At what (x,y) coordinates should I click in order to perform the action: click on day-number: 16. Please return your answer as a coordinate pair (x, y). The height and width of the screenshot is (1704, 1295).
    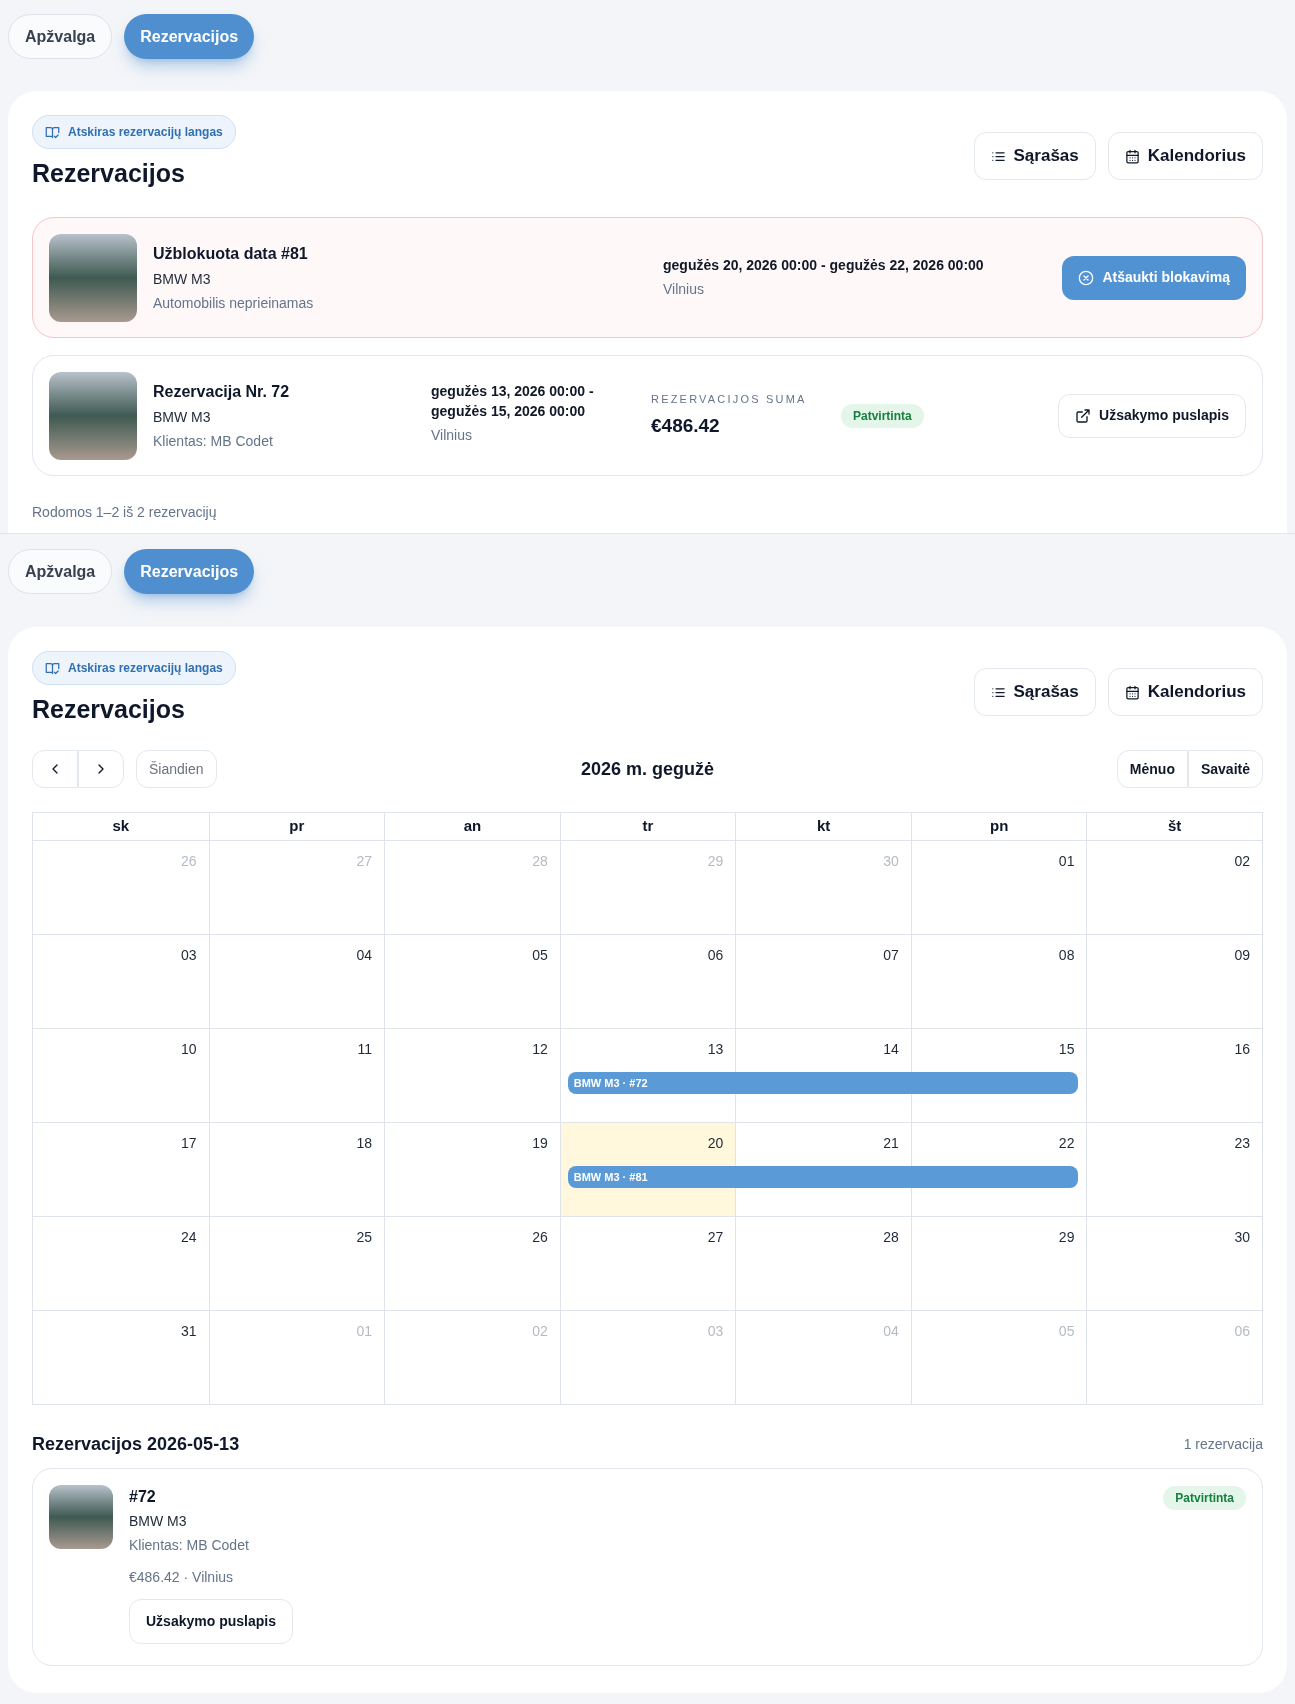
    Looking at the image, I should click on (1242, 1049).